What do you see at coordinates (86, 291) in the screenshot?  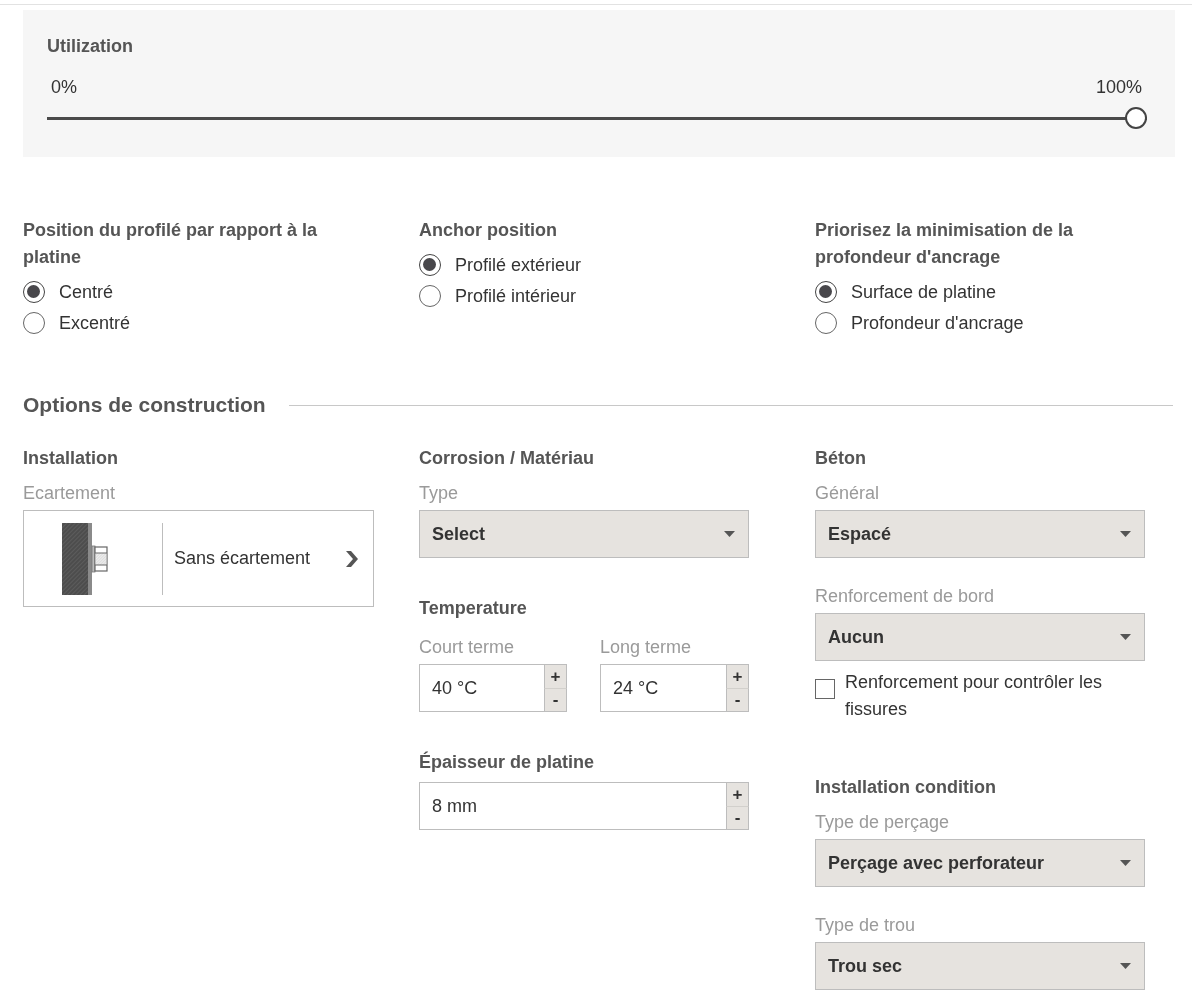 I see `option-label: Centré` at bounding box center [86, 291].